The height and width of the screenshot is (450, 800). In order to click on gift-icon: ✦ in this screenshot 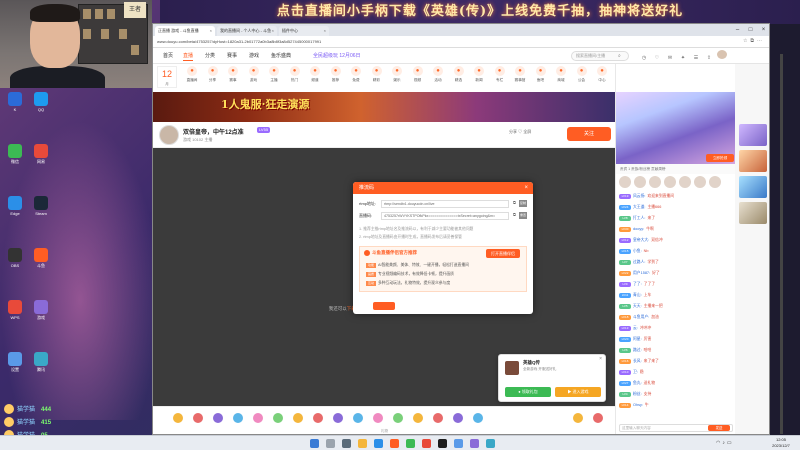, I will do `click(683, 59)`.